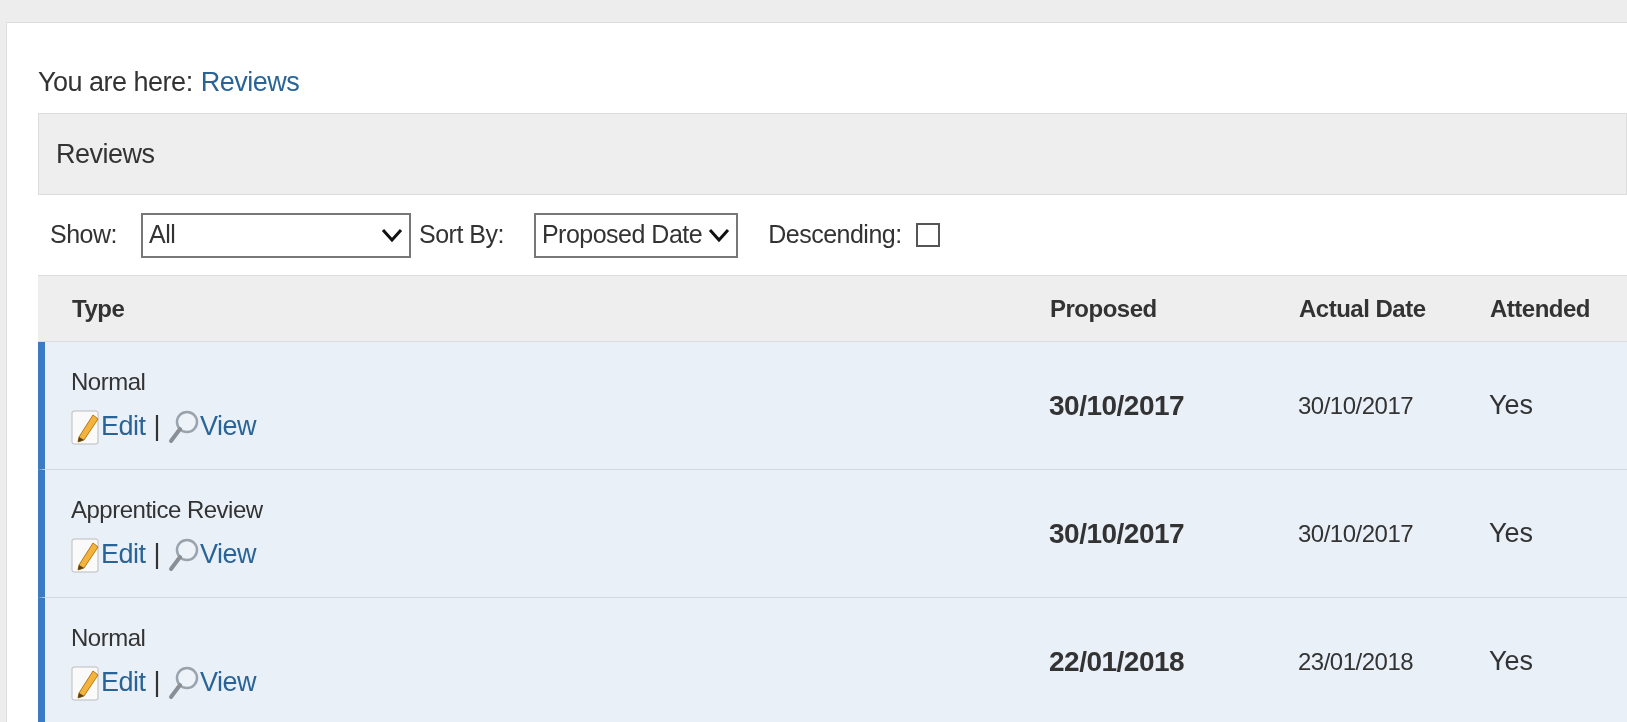 Image resolution: width=1627 pixels, height=722 pixels. Describe the element at coordinates (167, 510) in the screenshot. I see `review-type: Apprentice Review` at that location.